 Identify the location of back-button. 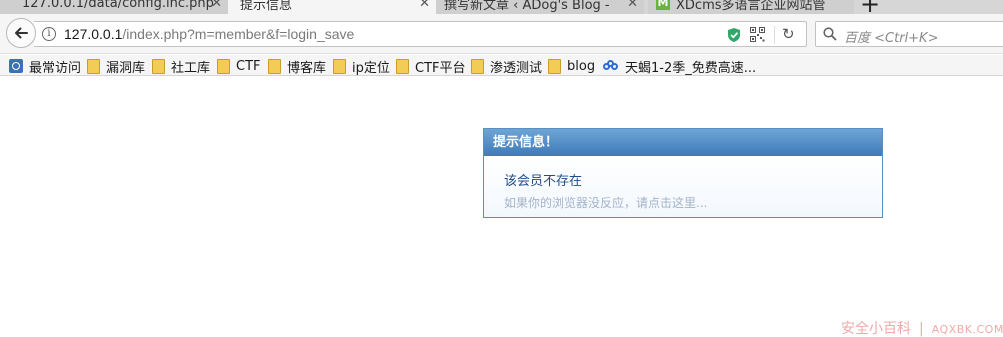
(21, 33).